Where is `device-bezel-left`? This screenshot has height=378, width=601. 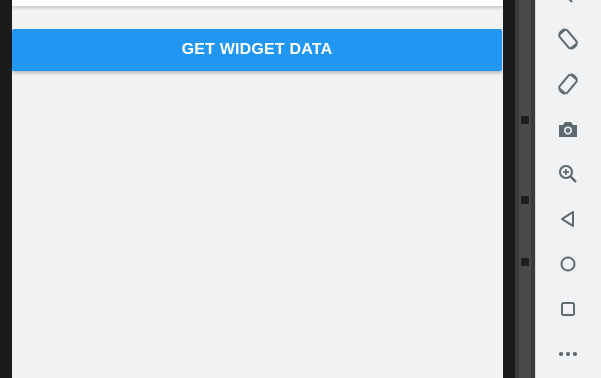 device-bezel-left is located at coordinates (6, 189).